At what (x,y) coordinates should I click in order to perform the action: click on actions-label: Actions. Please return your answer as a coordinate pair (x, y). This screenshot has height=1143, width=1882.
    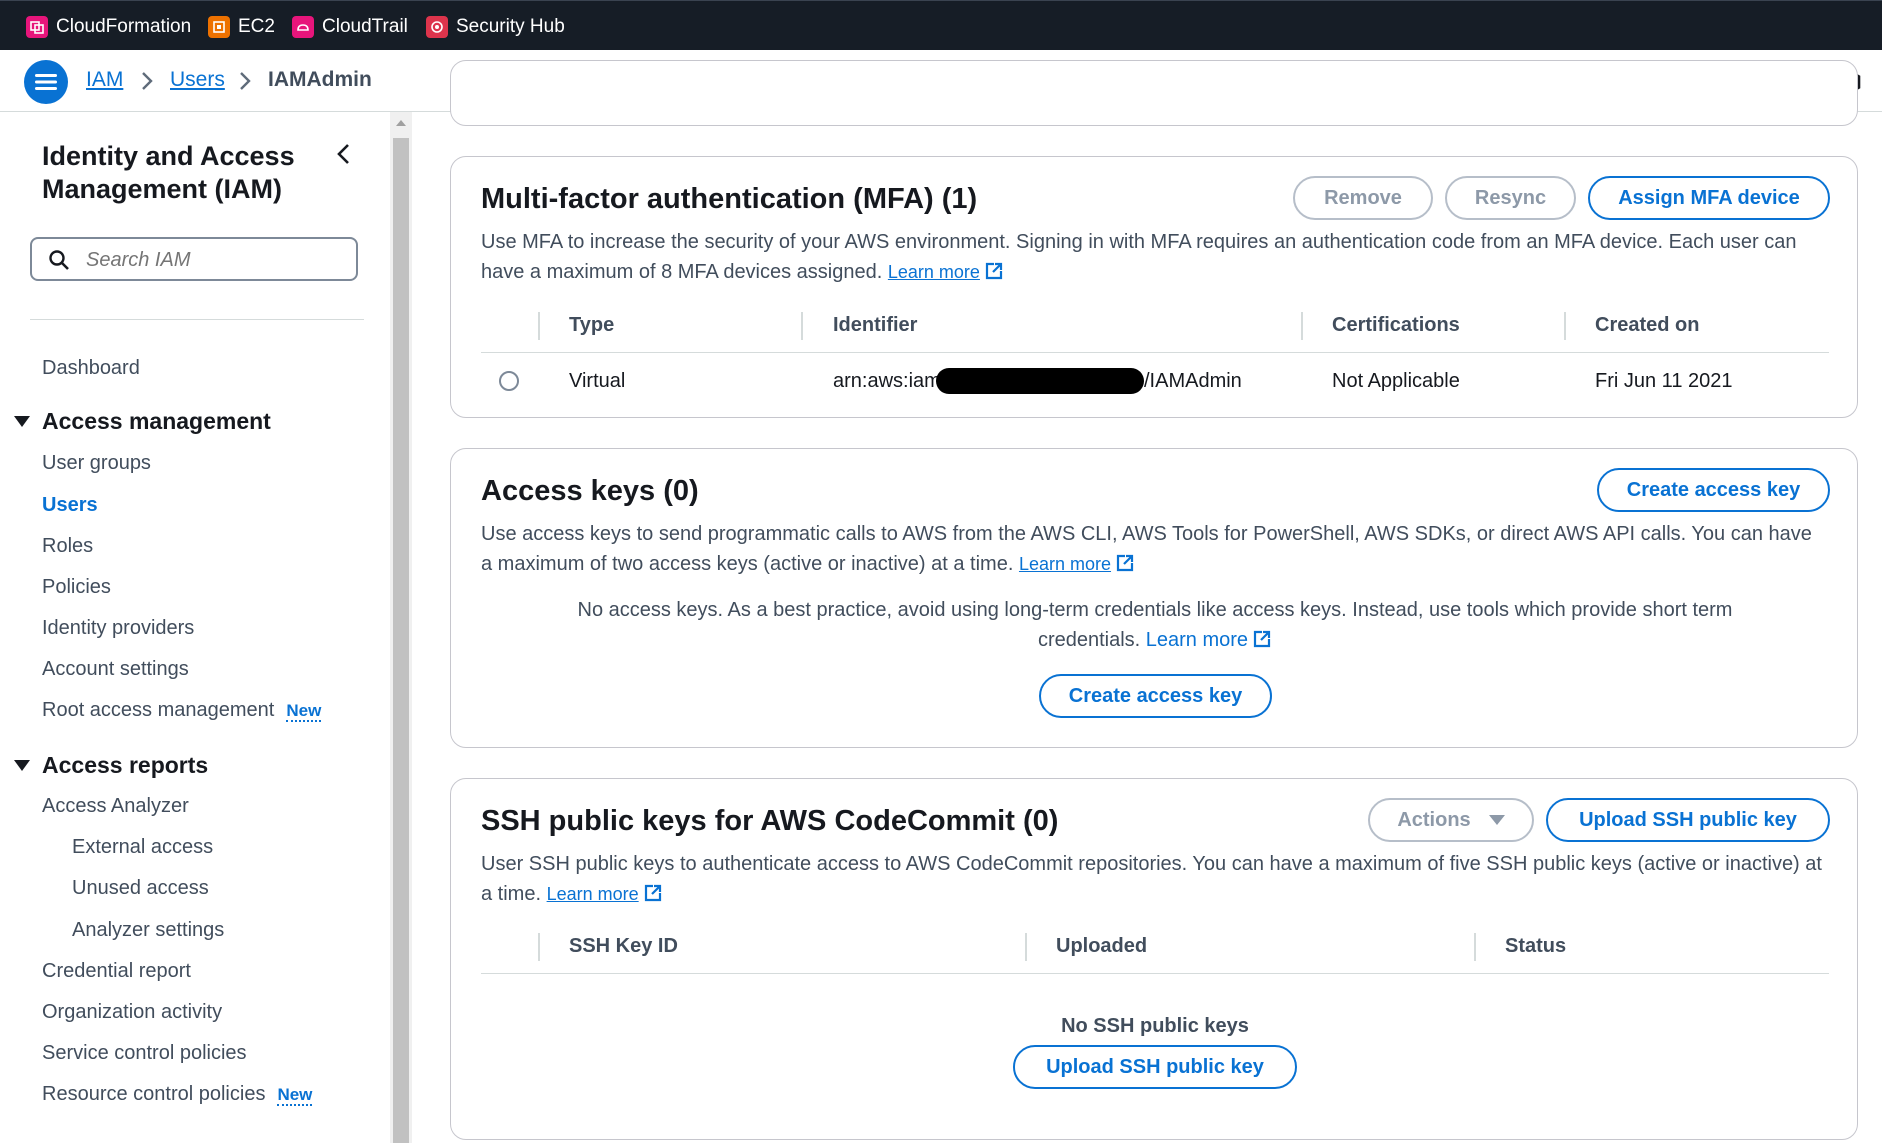
    Looking at the image, I should click on (1434, 819).